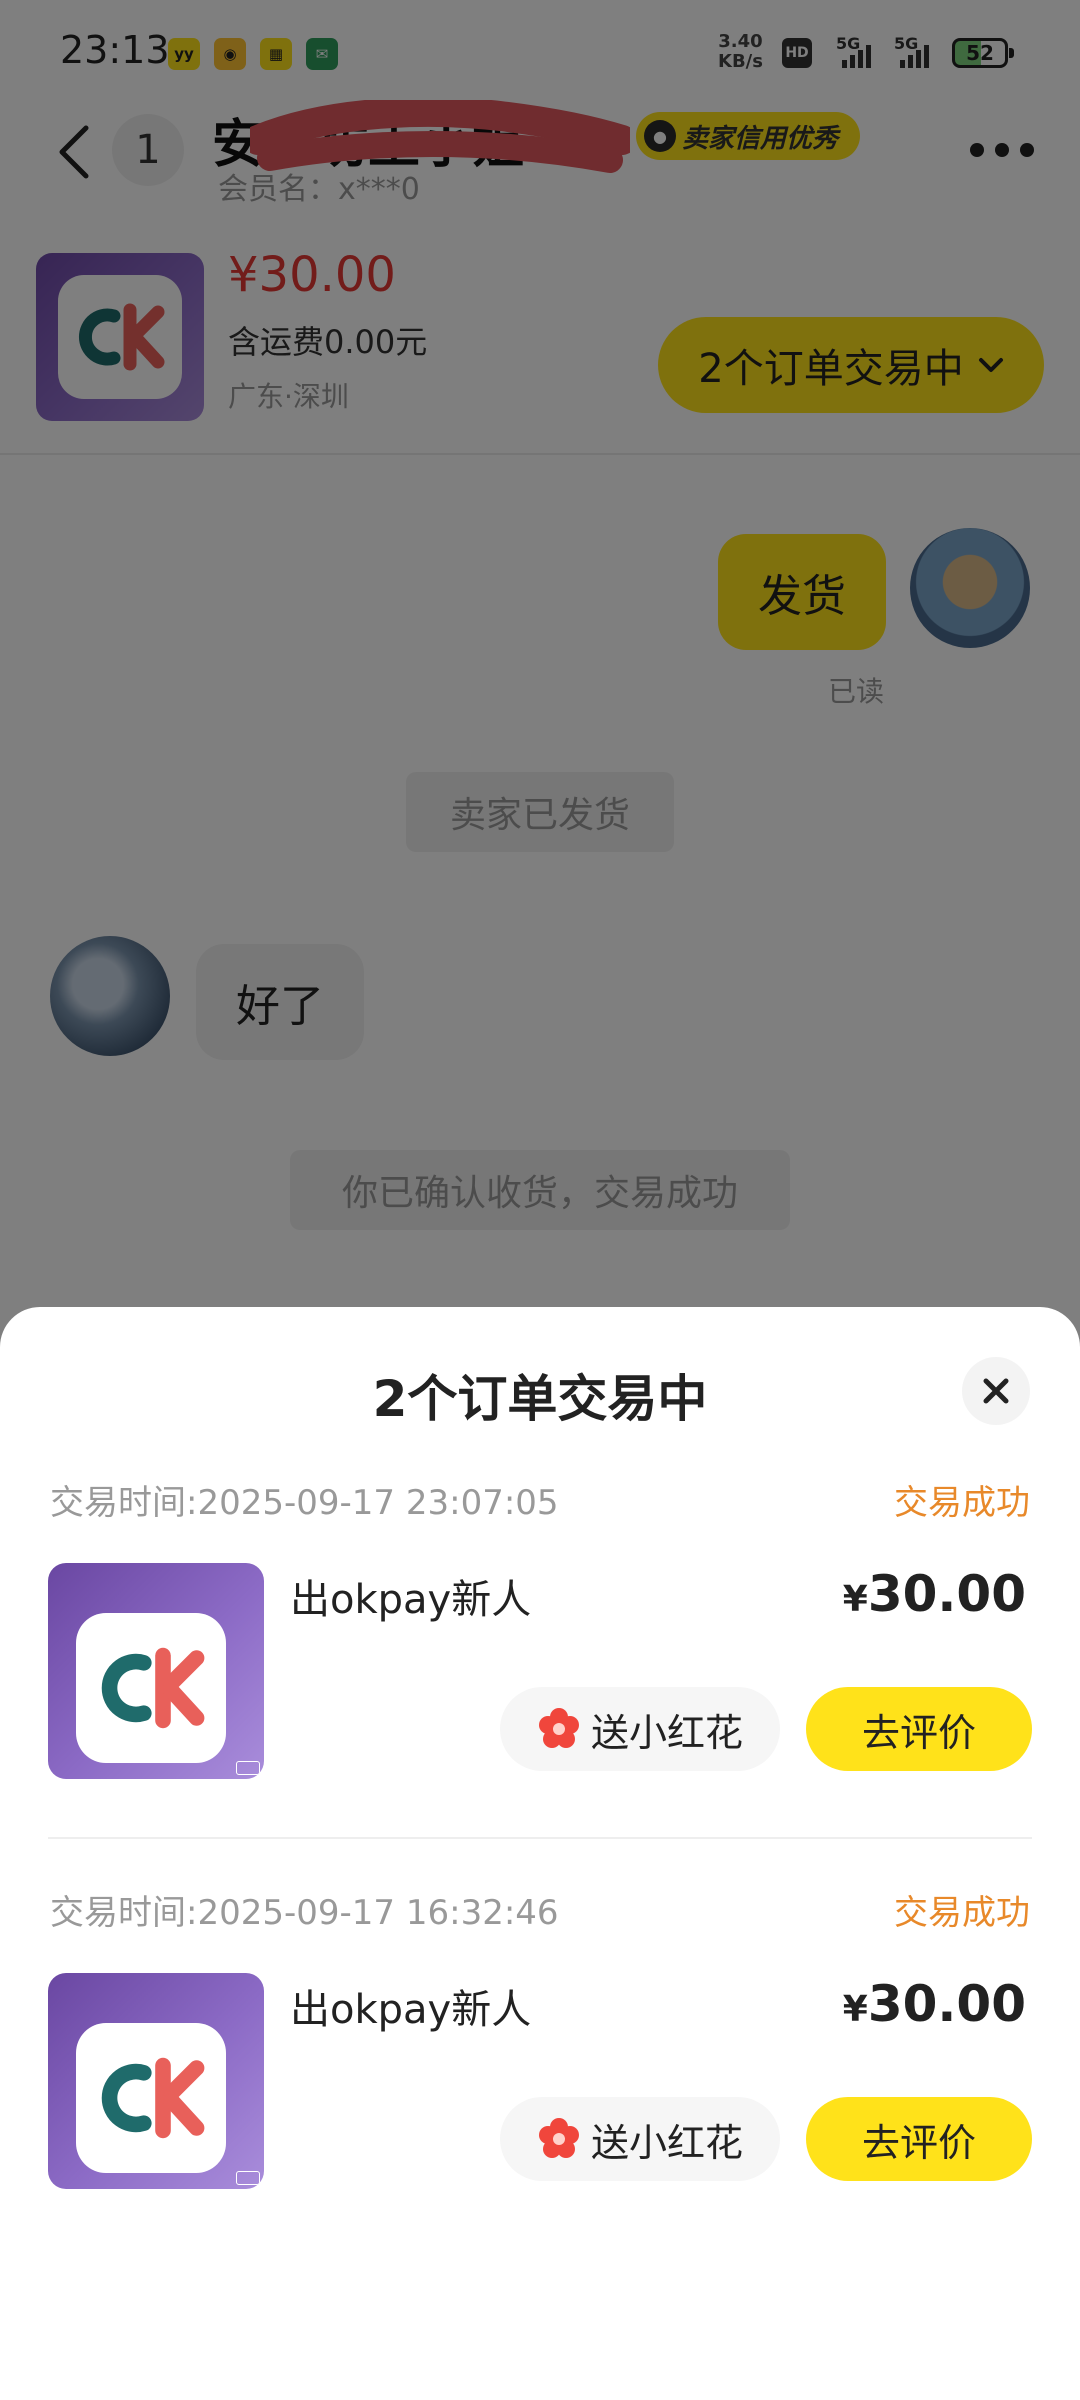 The width and height of the screenshot is (1080, 2400). Describe the element at coordinates (304, 1913) in the screenshot. I see `order-time: 交易时间:2025-09-17 16:32:46` at that location.